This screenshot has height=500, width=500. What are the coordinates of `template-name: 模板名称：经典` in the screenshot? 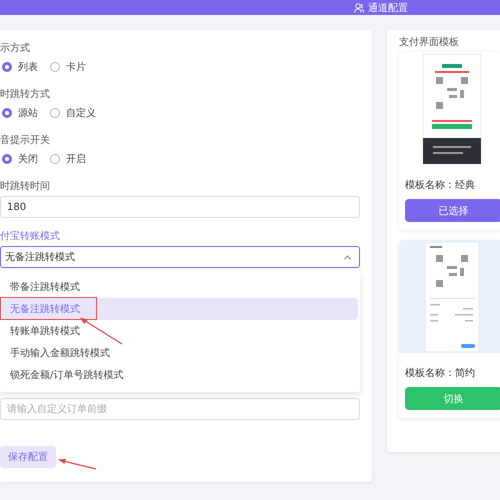 It's located at (440, 186).